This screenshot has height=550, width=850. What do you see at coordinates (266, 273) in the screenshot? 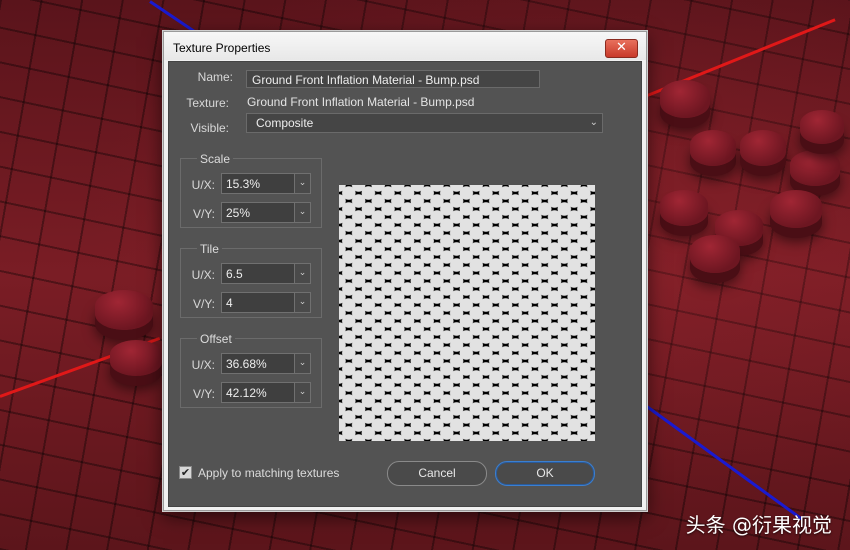
I see `tile-ux-combo: 6.5 ⌄` at bounding box center [266, 273].